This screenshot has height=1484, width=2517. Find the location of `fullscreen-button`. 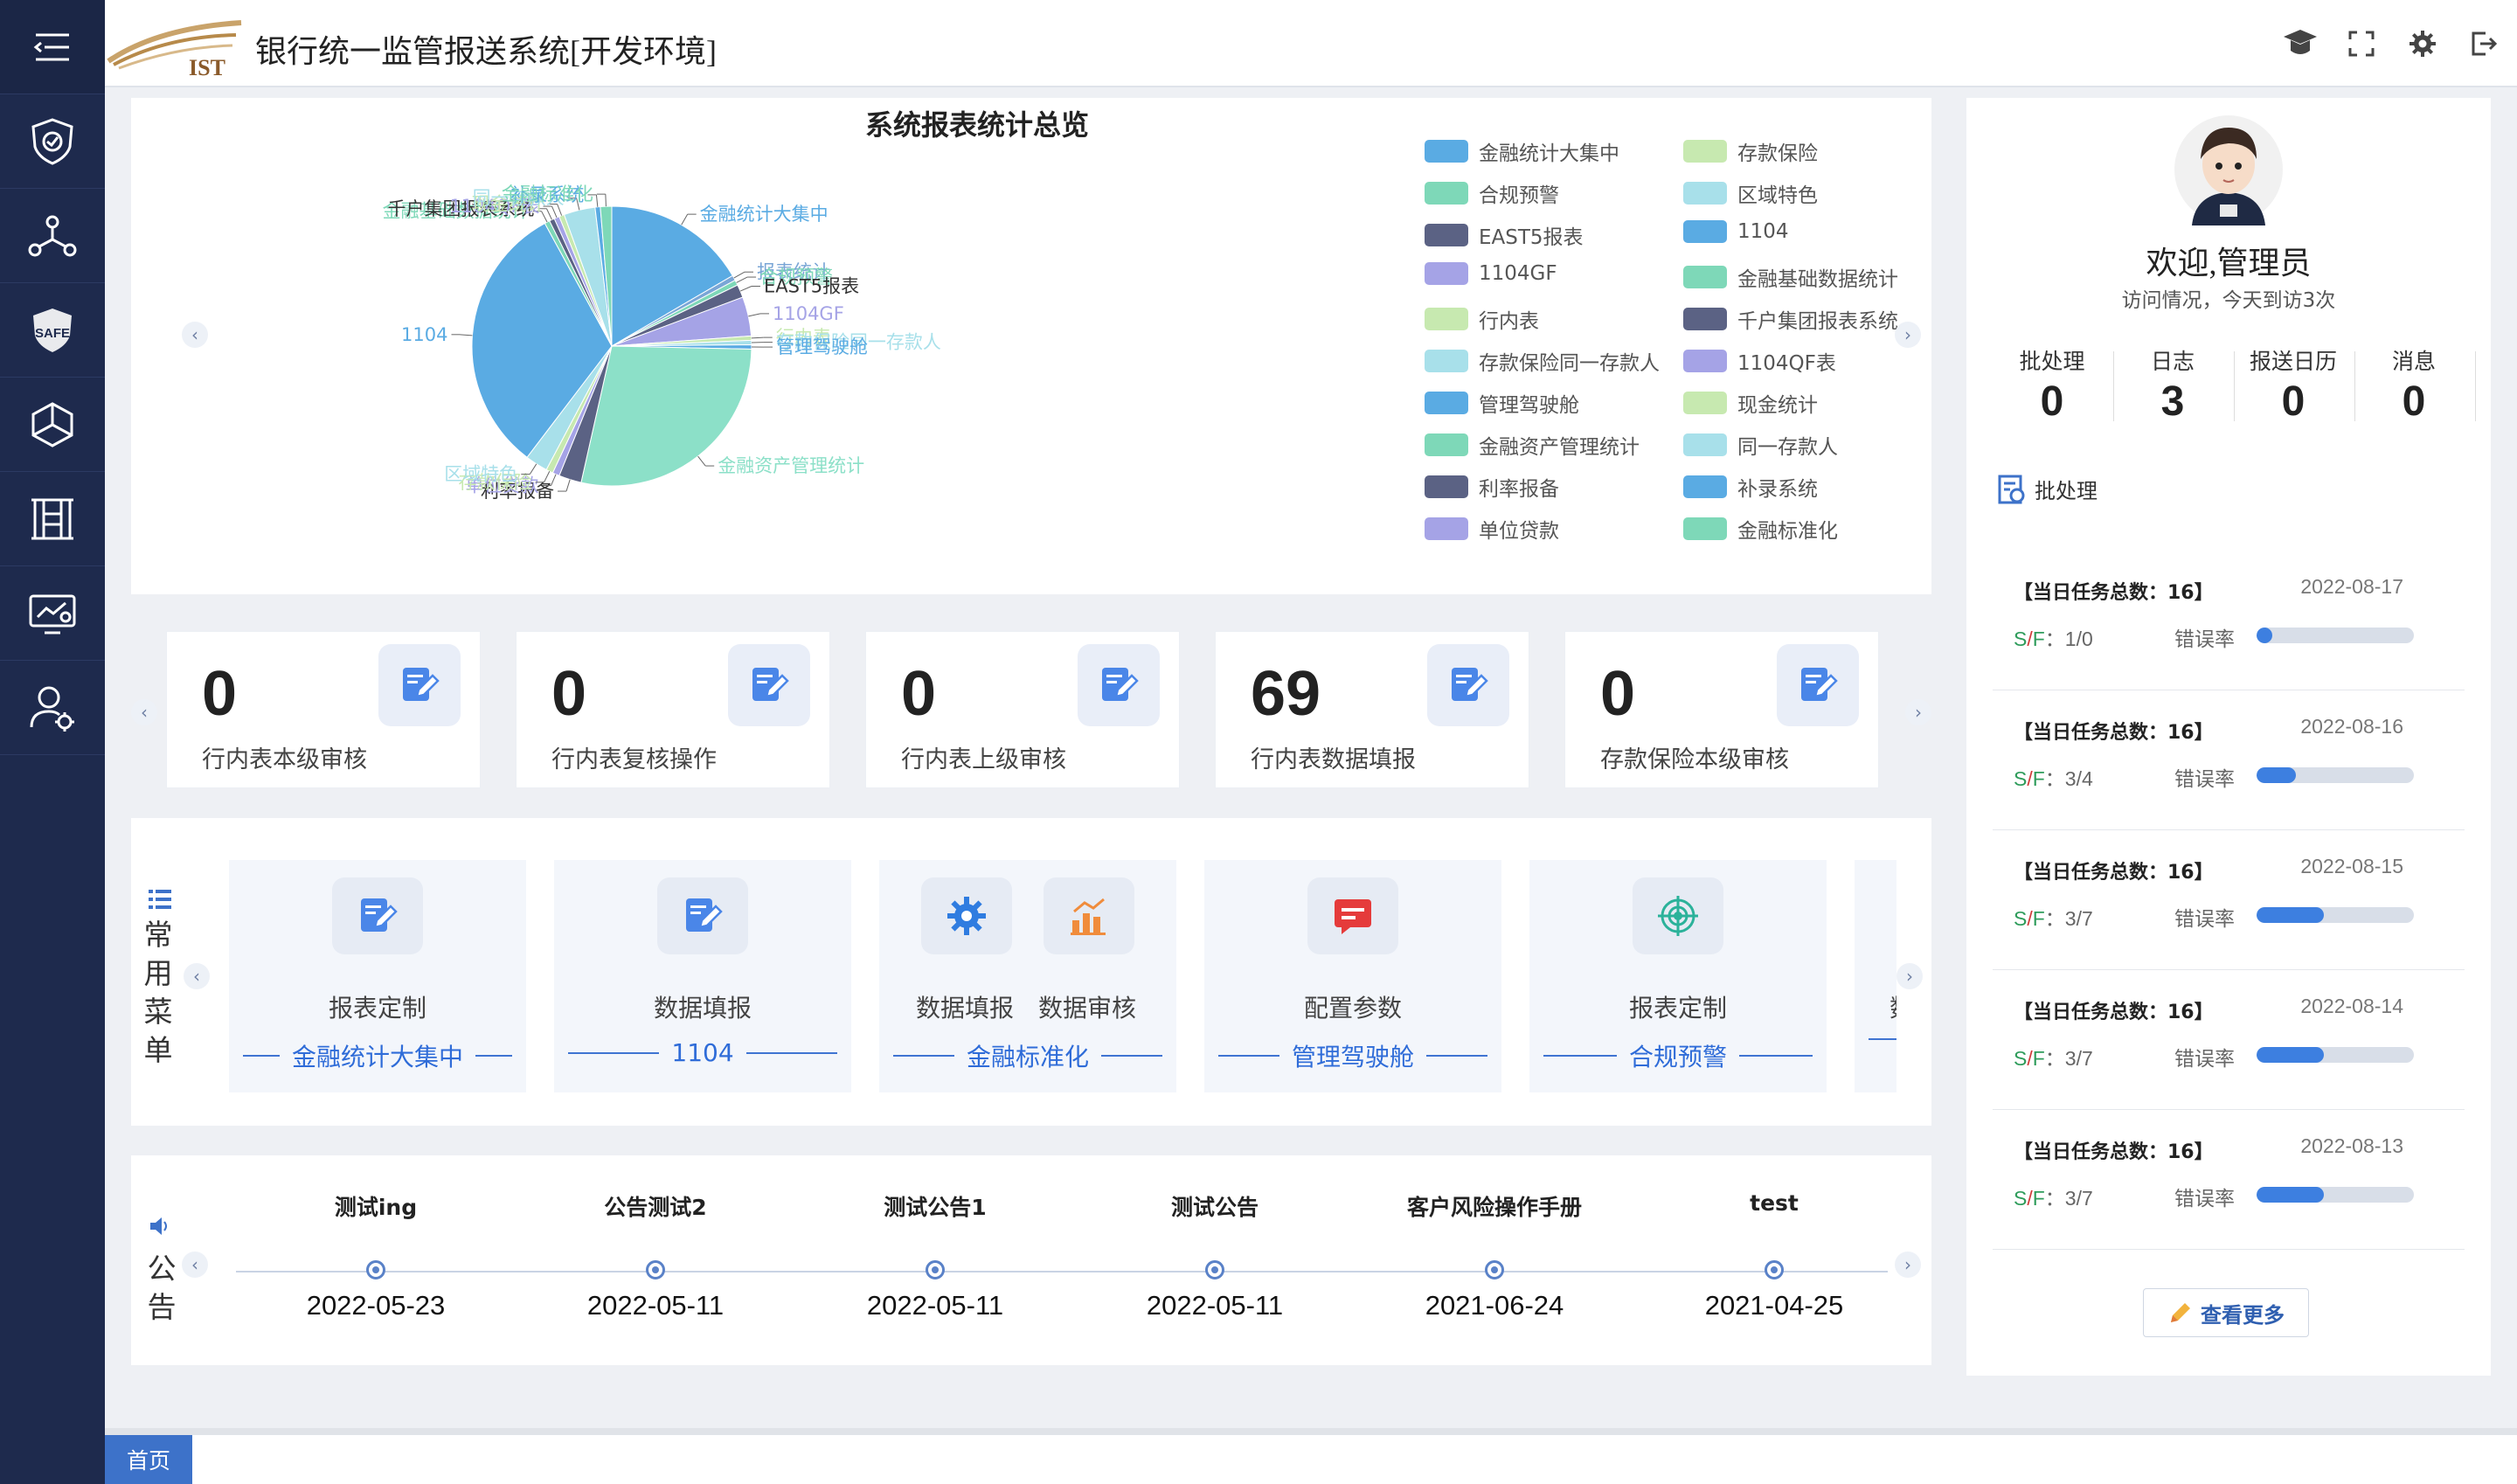

fullscreen-button is located at coordinates (2361, 43).